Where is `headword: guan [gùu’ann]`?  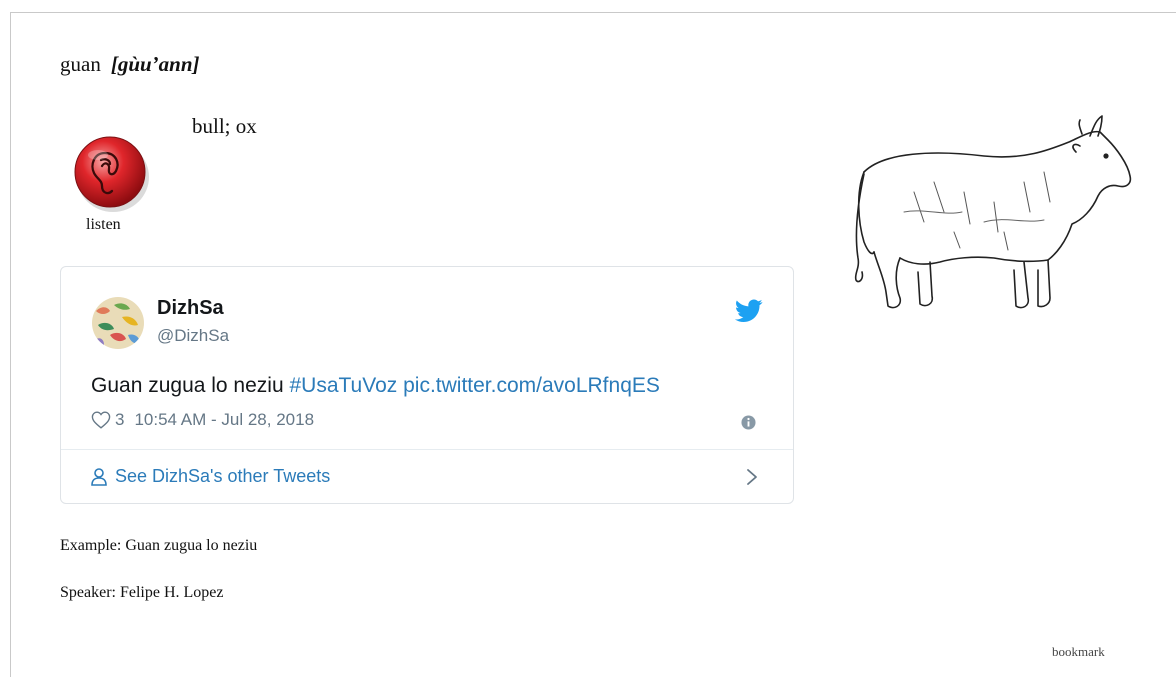 headword: guan [gùu’ann] is located at coordinates (130, 64).